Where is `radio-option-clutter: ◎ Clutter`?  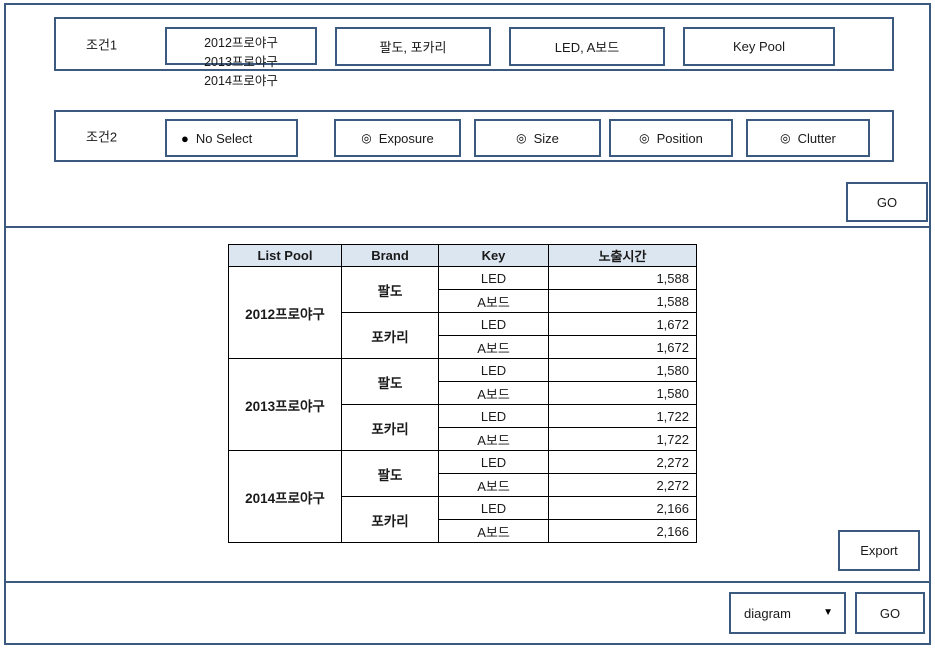 radio-option-clutter: ◎ Clutter is located at coordinates (808, 138).